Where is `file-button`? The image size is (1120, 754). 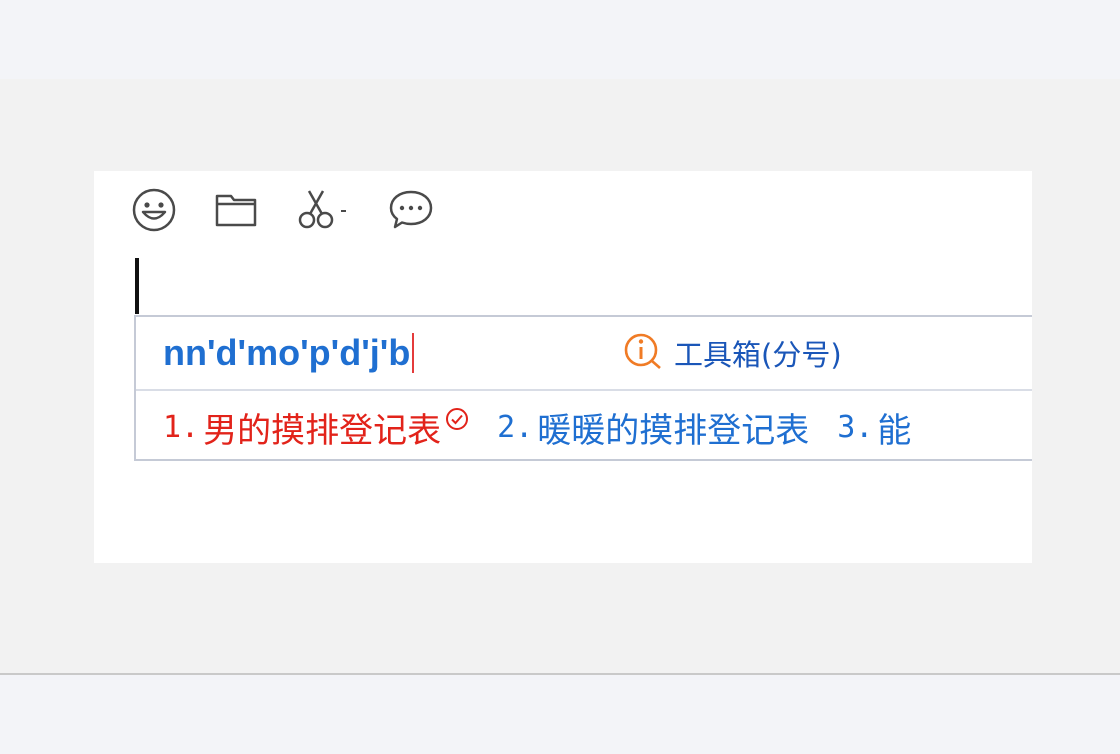
file-button is located at coordinates (236, 210).